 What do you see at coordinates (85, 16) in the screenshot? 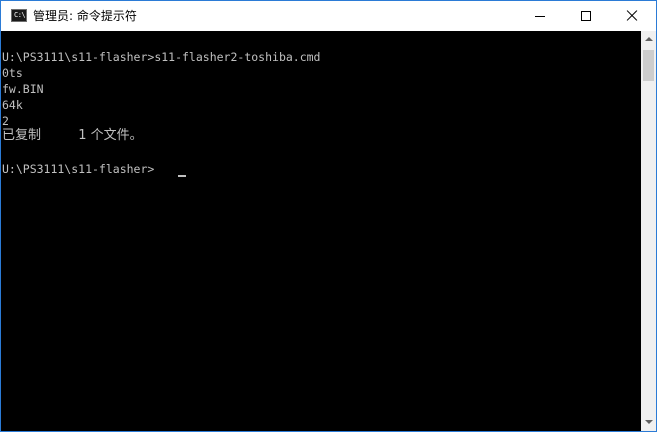
I see `window-title: 管理员: 命令提示符` at bounding box center [85, 16].